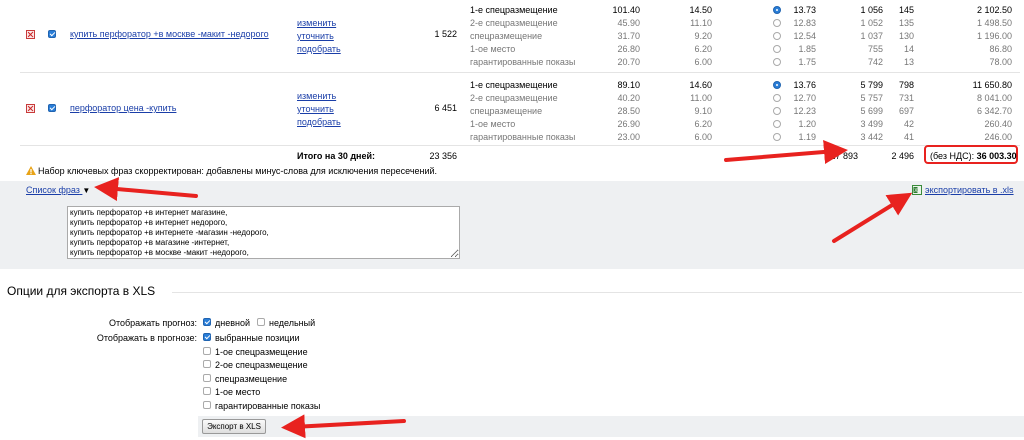  Describe the element at coordinates (994, 23) in the screenshot. I see `position-cost: 1 498.50` at that location.